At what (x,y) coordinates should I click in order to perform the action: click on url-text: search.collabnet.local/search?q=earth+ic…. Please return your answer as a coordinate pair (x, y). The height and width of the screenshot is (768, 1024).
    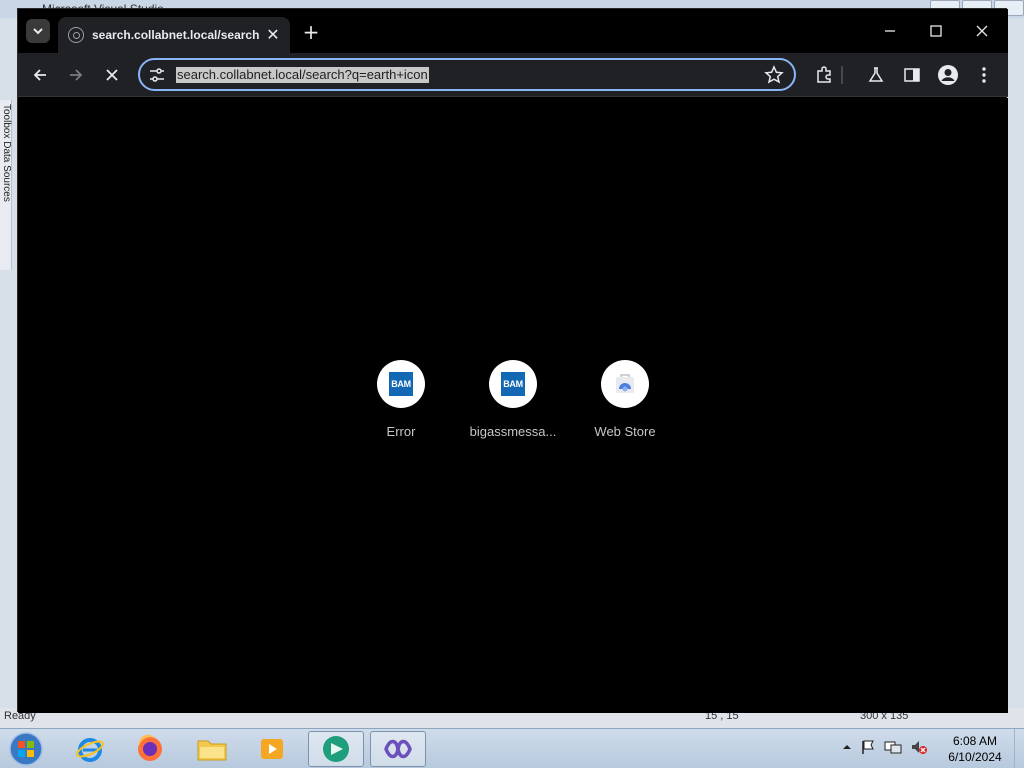
    Looking at the image, I should click on (302, 75).